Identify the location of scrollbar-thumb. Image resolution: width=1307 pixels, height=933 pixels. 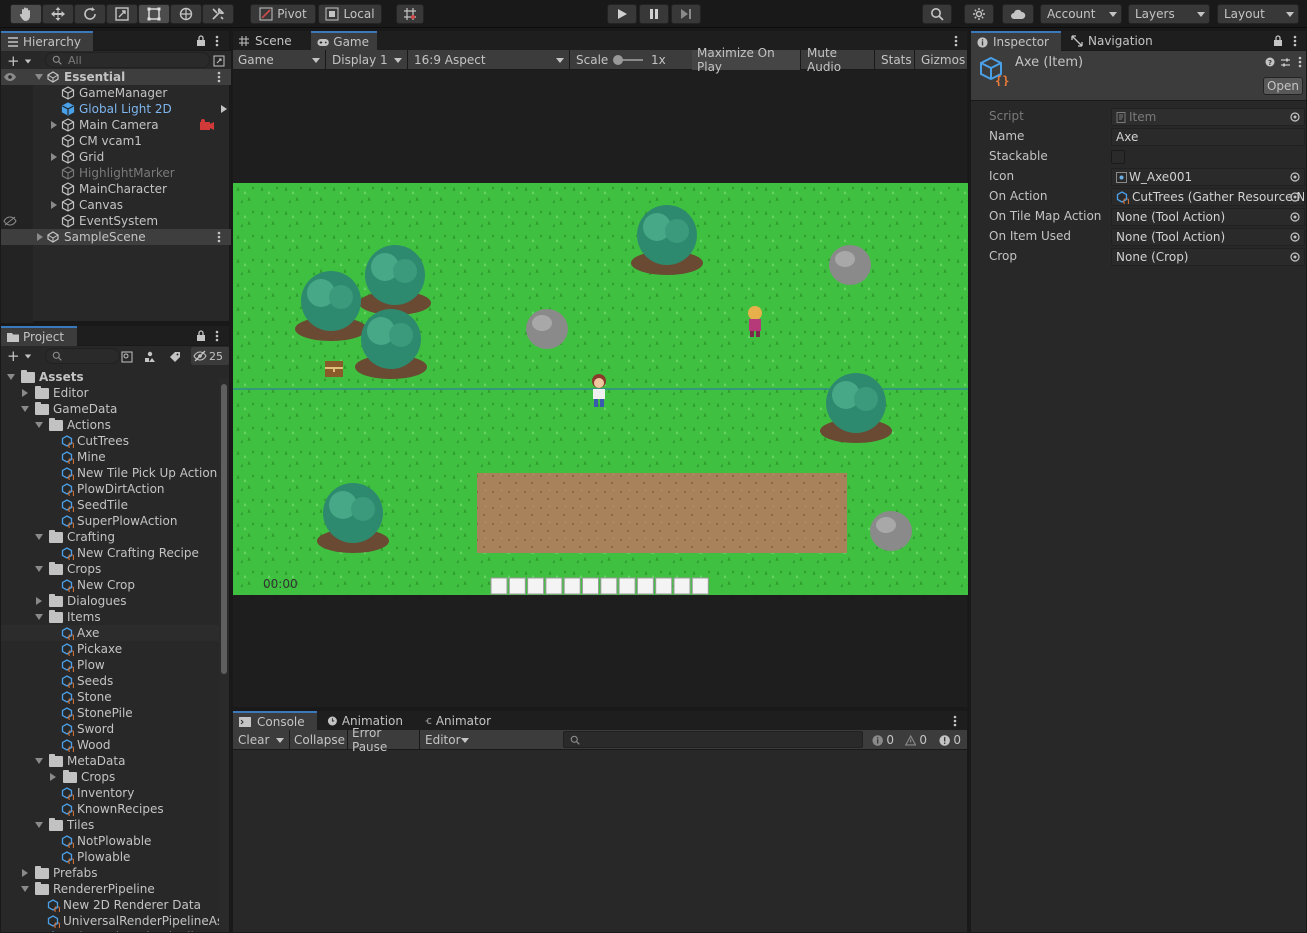
(224, 529).